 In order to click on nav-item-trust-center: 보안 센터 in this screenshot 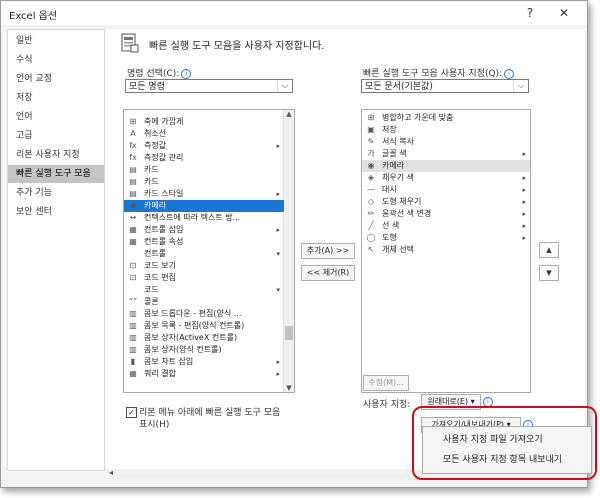, I will do `click(56, 212)`.